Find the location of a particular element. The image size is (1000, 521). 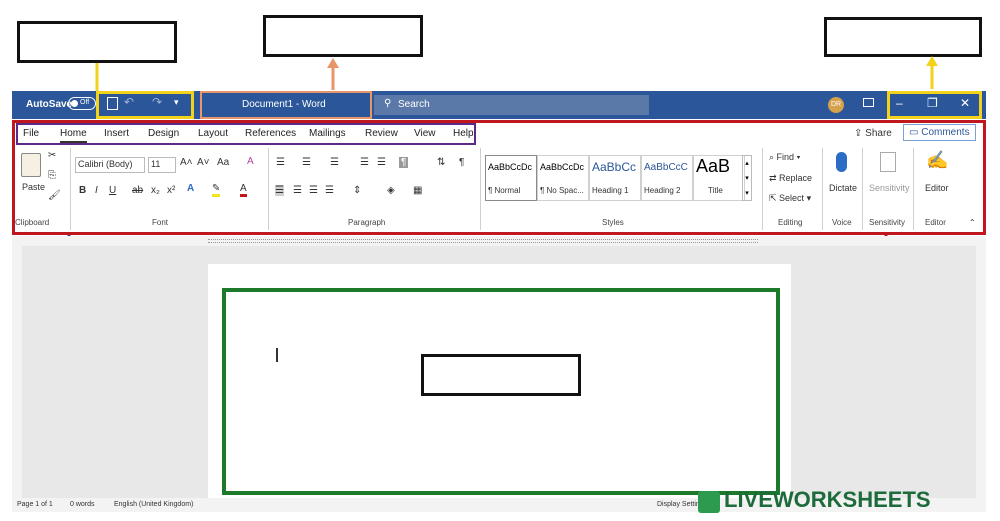

copy-icon: ⎘ is located at coordinates (52, 175).